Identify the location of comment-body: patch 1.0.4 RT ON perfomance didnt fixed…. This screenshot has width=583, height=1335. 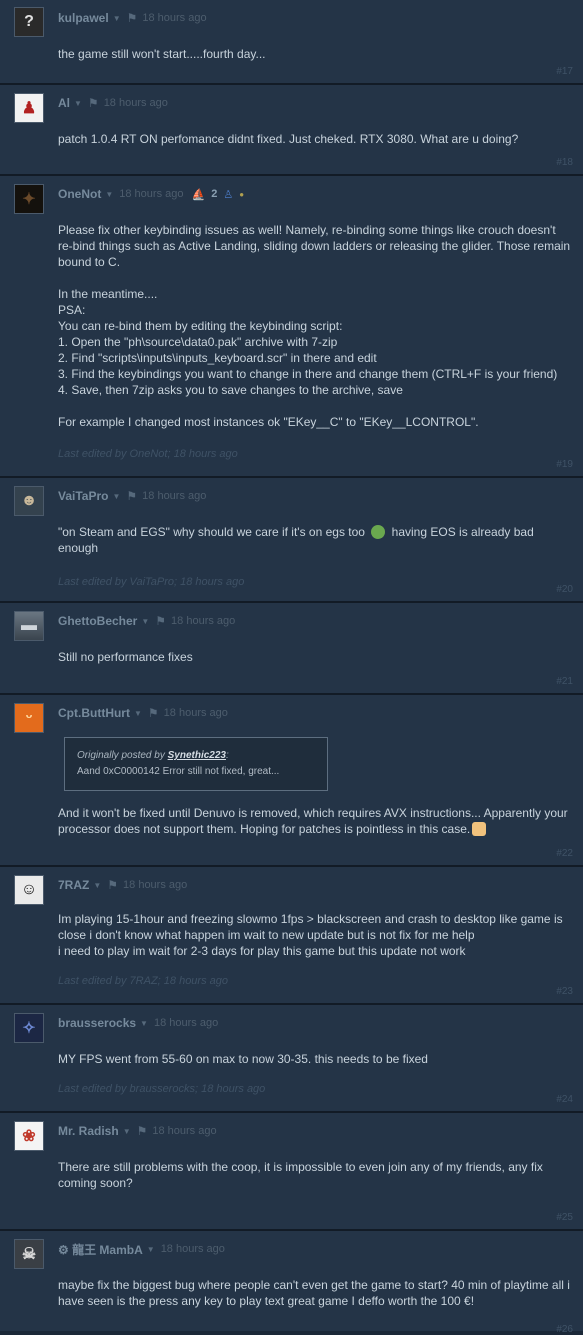
(314, 134).